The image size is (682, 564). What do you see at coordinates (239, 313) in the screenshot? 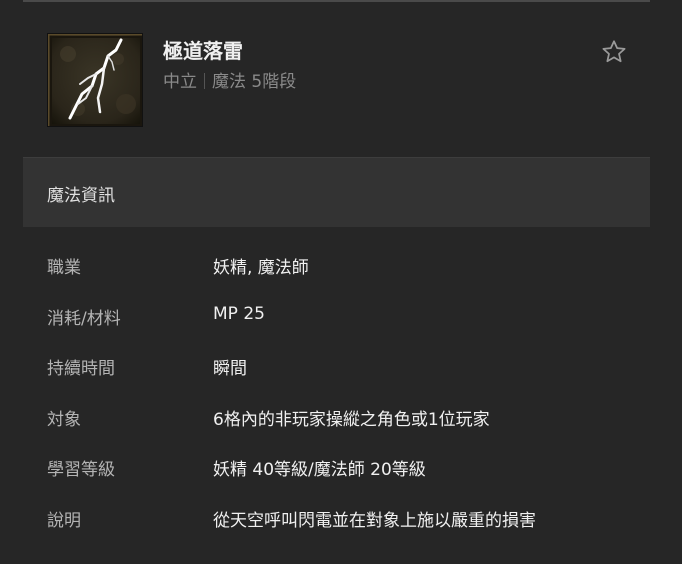
I see `detail-value: MP 25` at bounding box center [239, 313].